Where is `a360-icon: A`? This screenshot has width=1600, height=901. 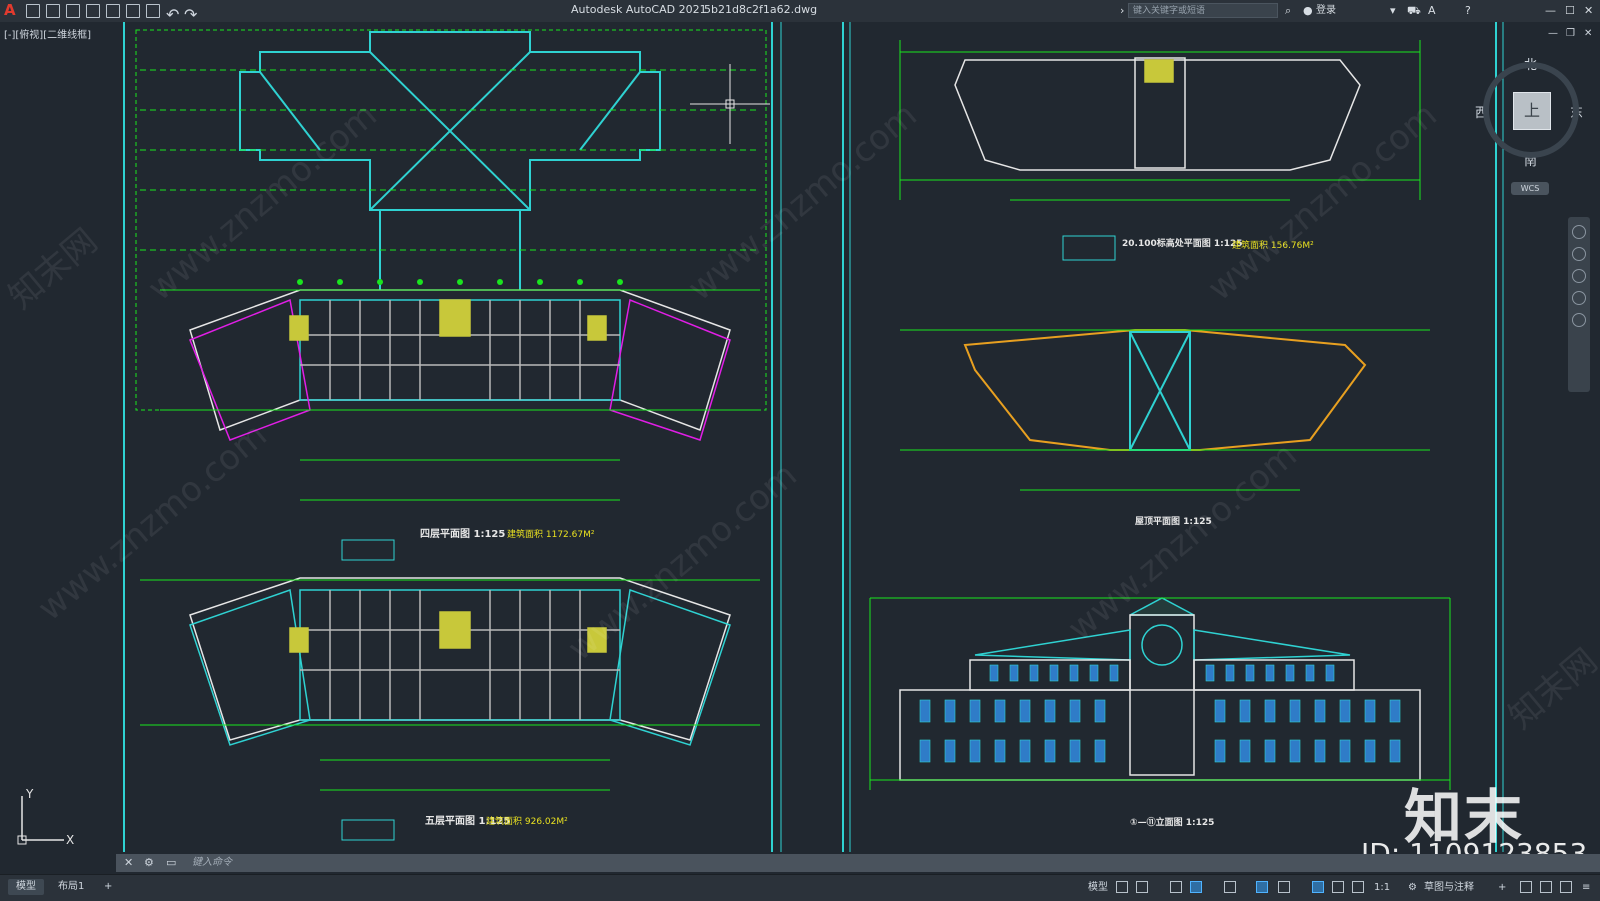
a360-icon: A is located at coordinates (1432, 10).